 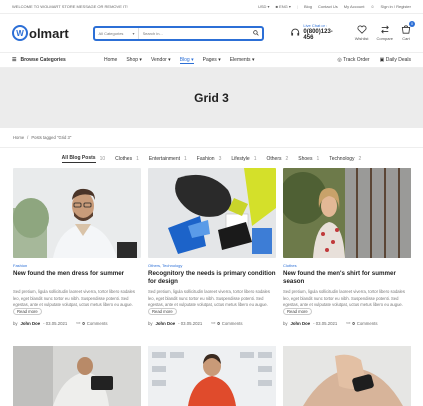 I want to click on blog-link: Blog, so click(x=308, y=6).